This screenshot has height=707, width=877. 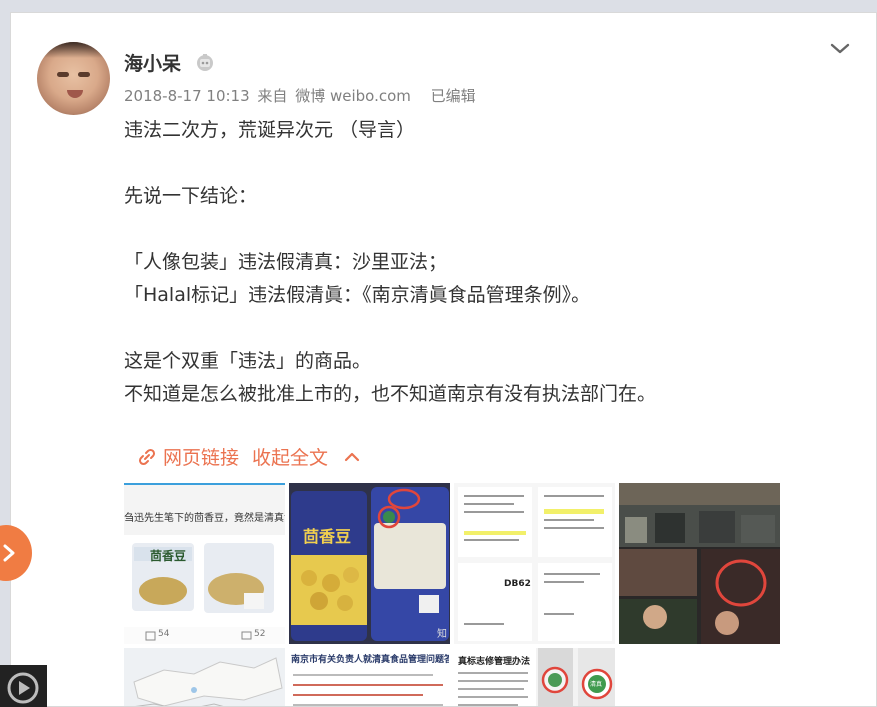 I want to click on link-icon, so click(x=147, y=456).